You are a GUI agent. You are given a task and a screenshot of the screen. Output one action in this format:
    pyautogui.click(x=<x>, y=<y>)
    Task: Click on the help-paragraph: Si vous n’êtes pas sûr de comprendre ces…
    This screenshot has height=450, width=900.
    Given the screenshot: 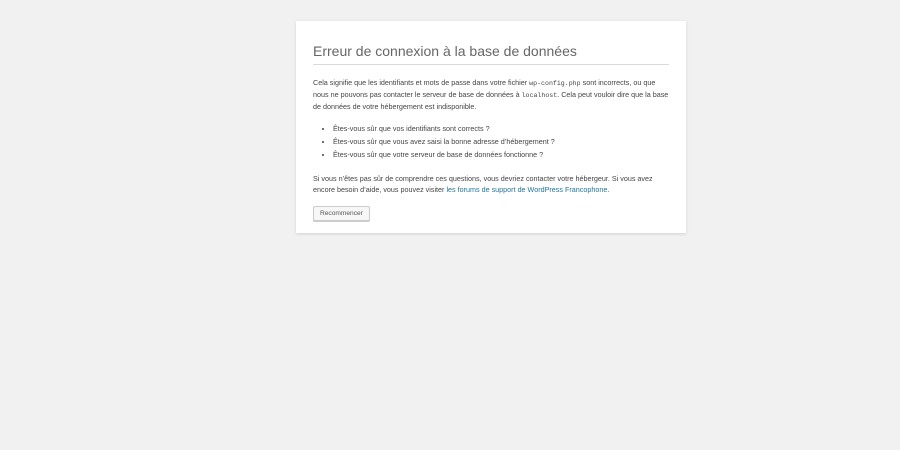 What is the action you would take?
    pyautogui.click(x=491, y=184)
    